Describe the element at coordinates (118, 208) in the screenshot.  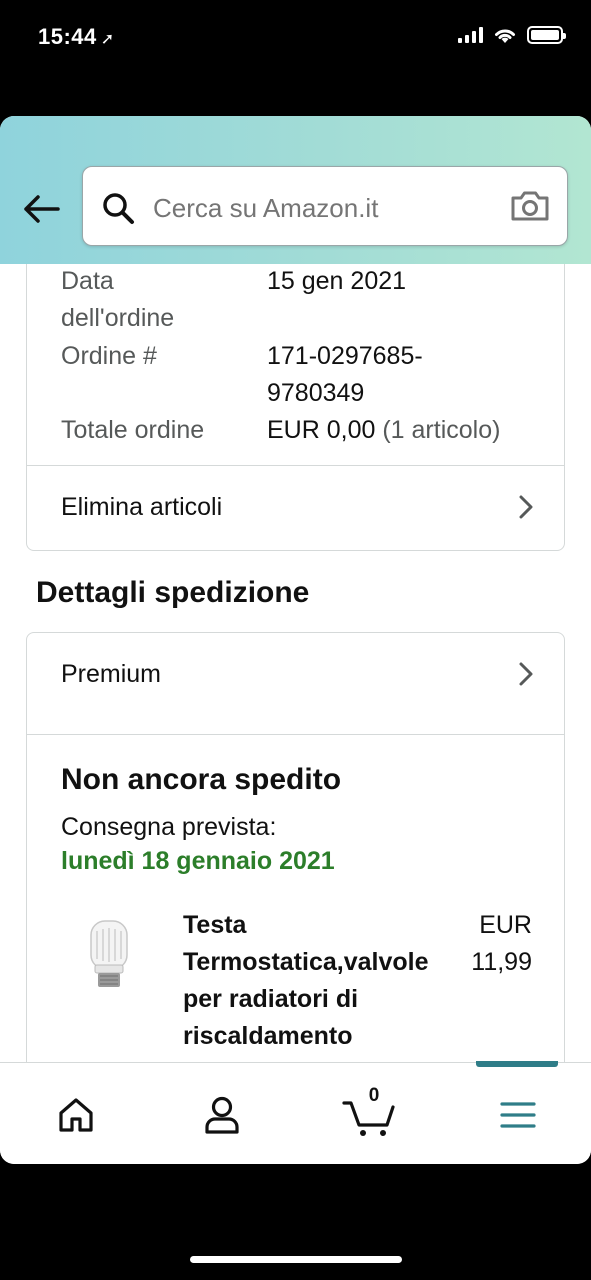
I see `search-icon` at that location.